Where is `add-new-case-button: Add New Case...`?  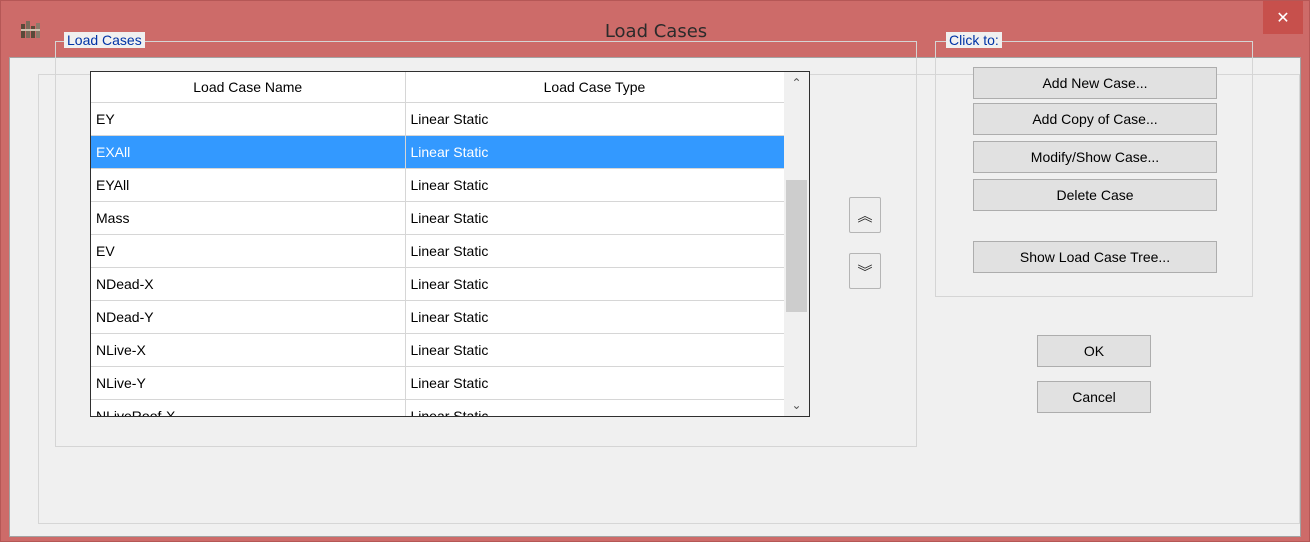
add-new-case-button: Add New Case... is located at coordinates (1095, 83).